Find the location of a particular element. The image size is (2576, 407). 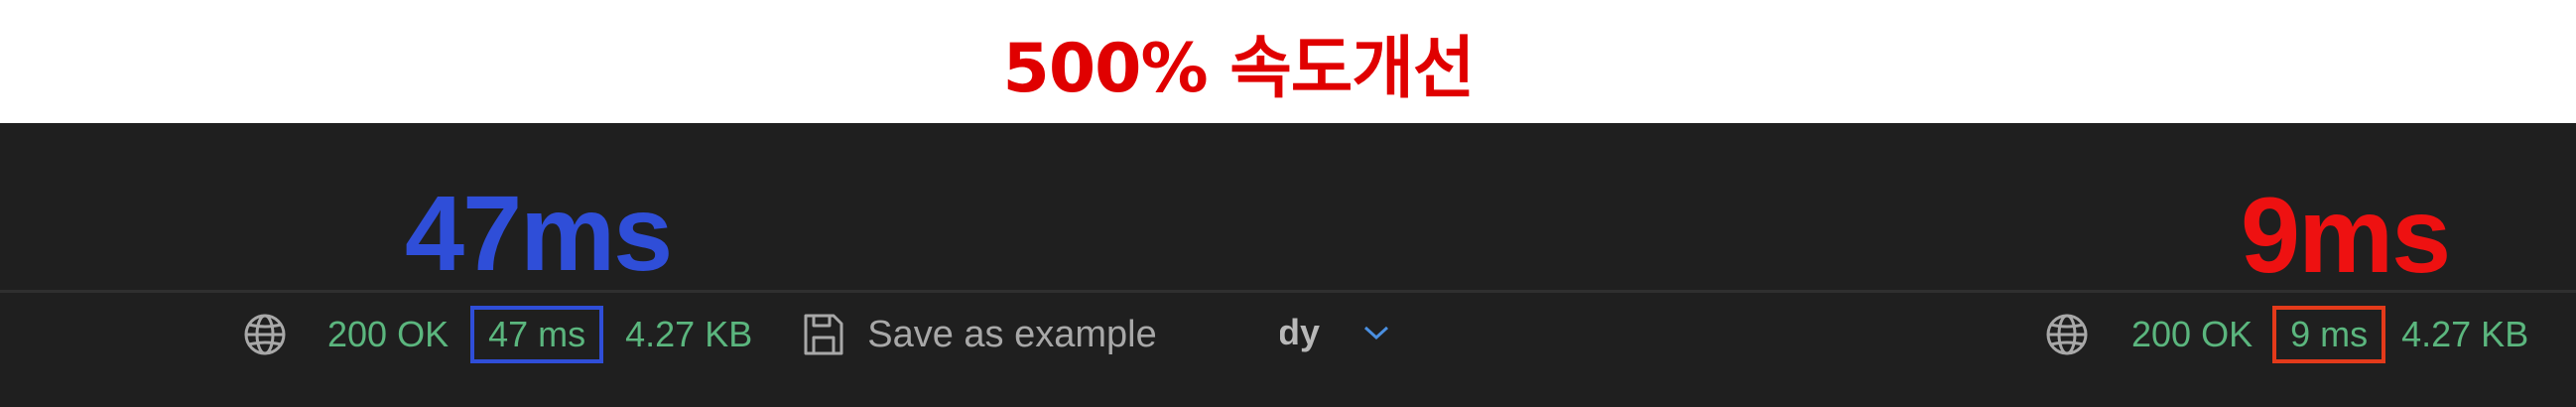

headline-text: 500% 속도개선 is located at coordinates (1239, 68).